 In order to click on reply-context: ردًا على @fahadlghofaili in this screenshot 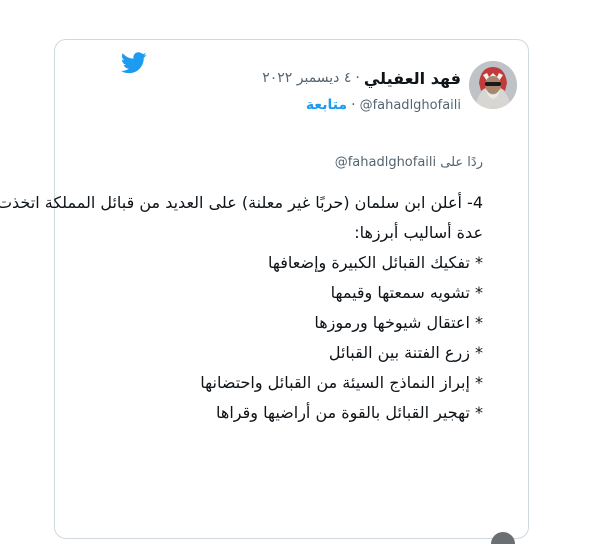, I will do `click(409, 162)`.